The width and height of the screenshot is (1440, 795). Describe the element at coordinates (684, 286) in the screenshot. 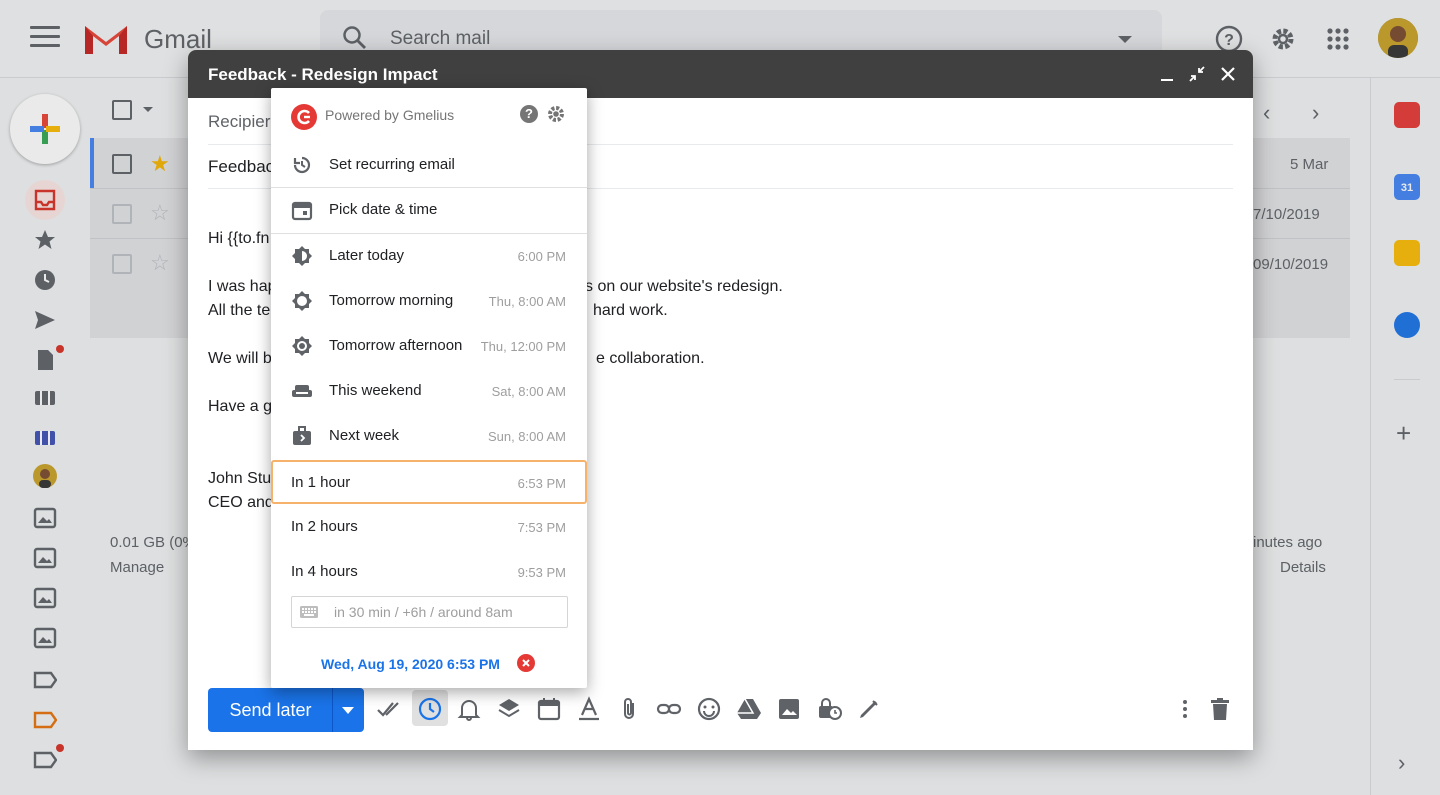

I see `body-line: s on our website's redesign.` at that location.